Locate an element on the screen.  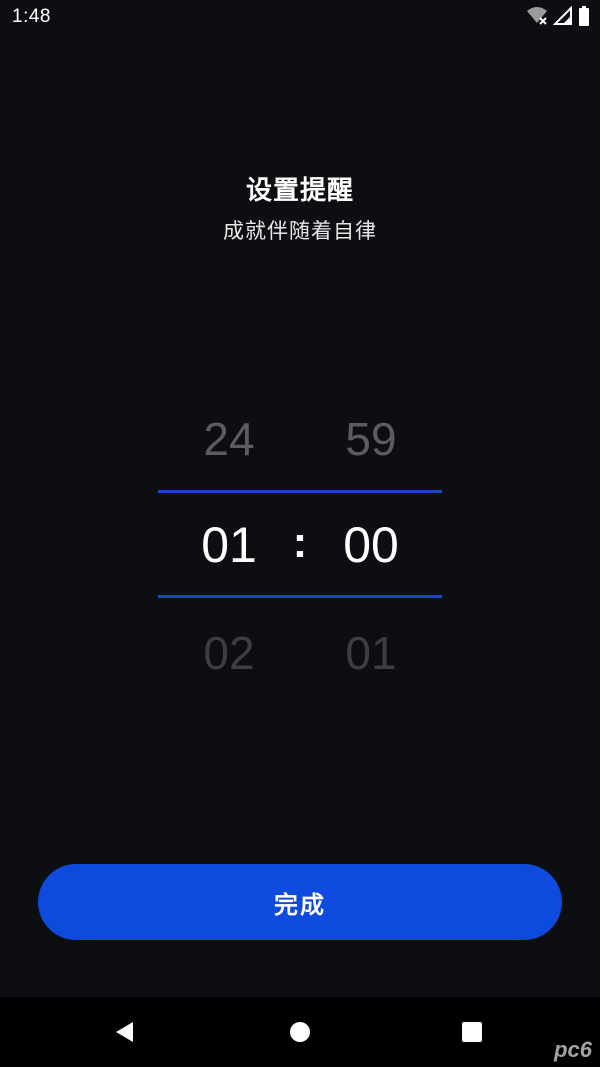
wifi-off-icon is located at coordinates (537, 18).